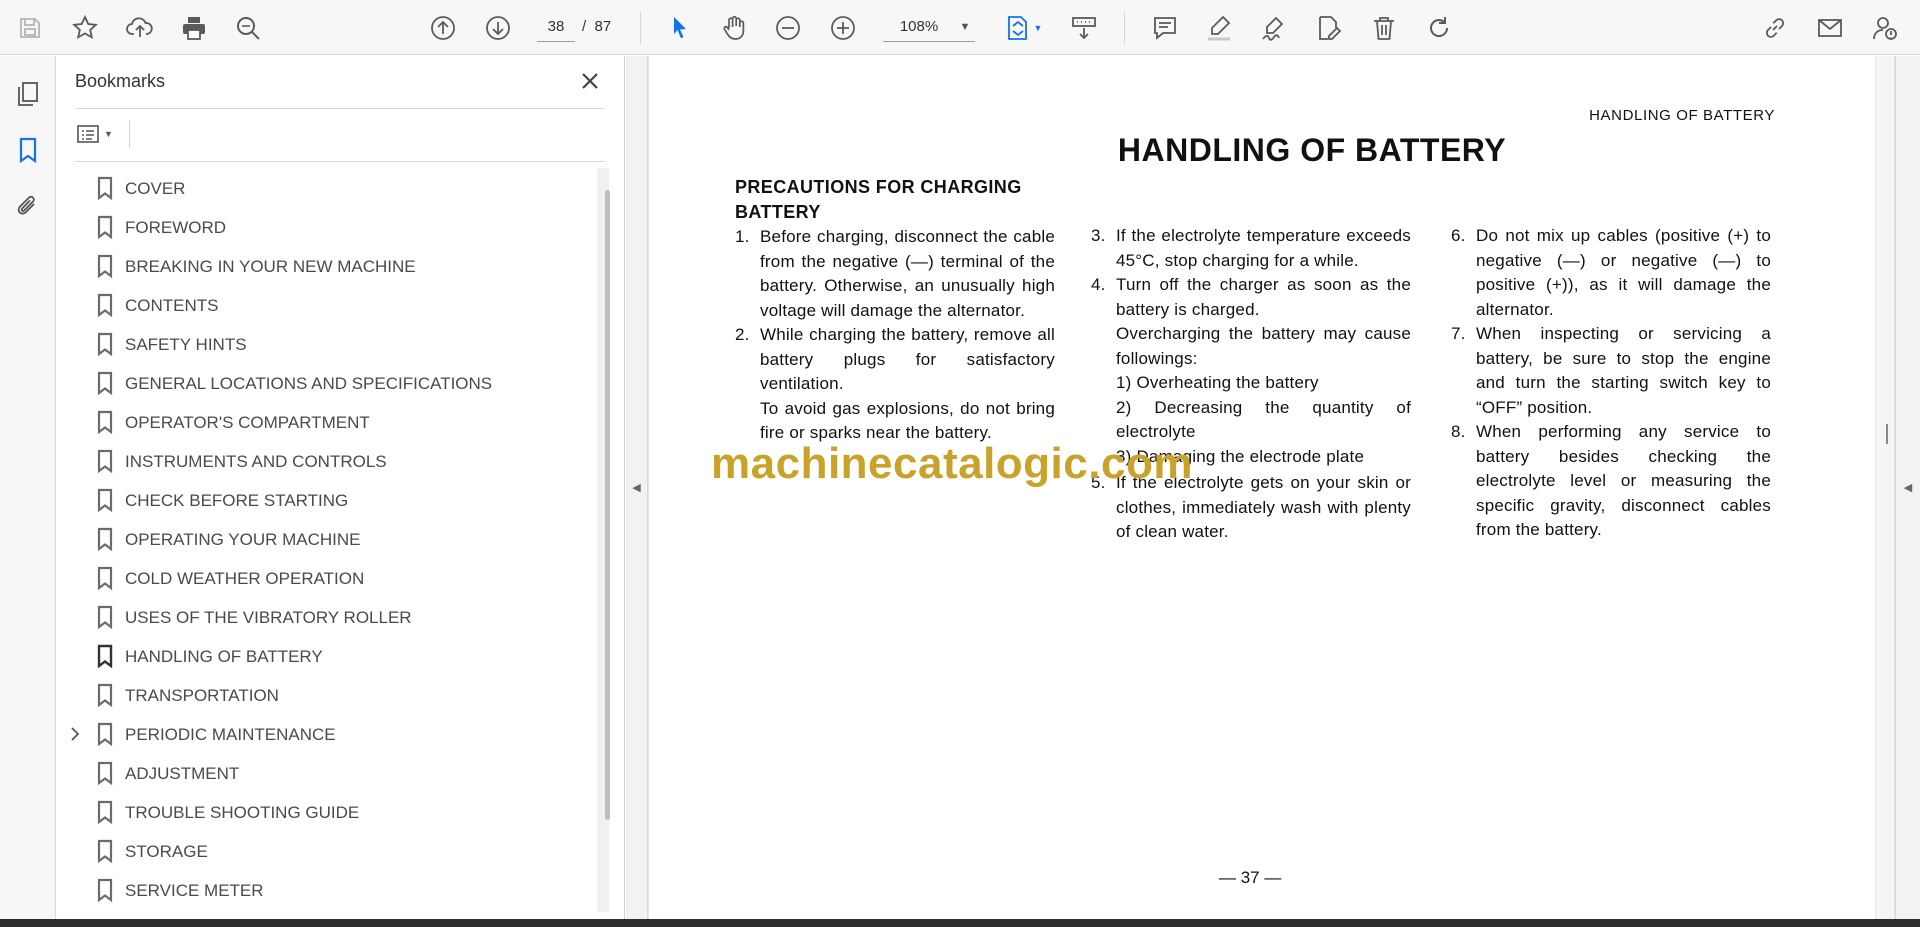 The width and height of the screenshot is (1920, 927). I want to click on bookmark-item-vibratory-roller: USES OF THE VIBRATORY ROLLER, so click(327, 616).